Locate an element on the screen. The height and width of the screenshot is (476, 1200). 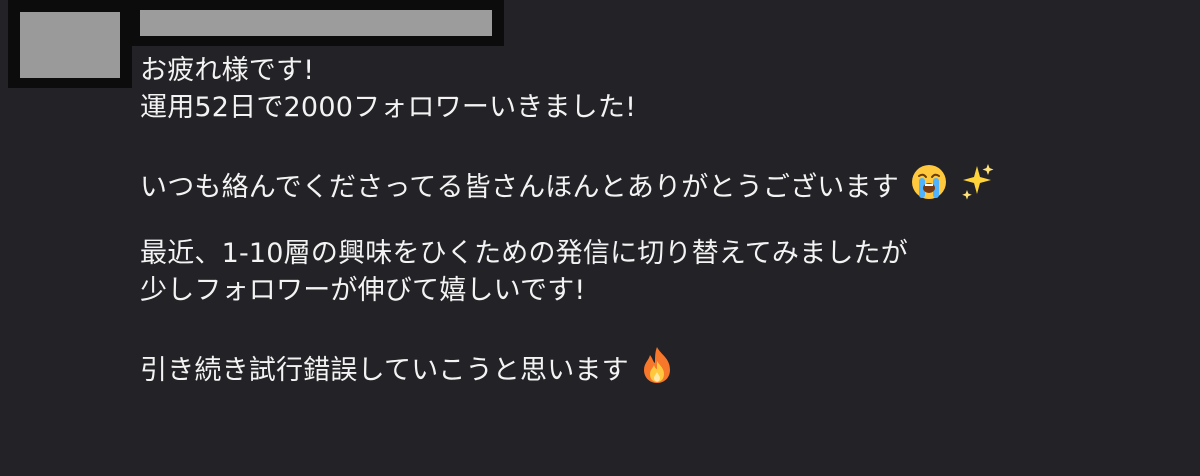
comment-line-5: 少しフォロワーが伸びて嬉しいです! is located at coordinates (363, 290).